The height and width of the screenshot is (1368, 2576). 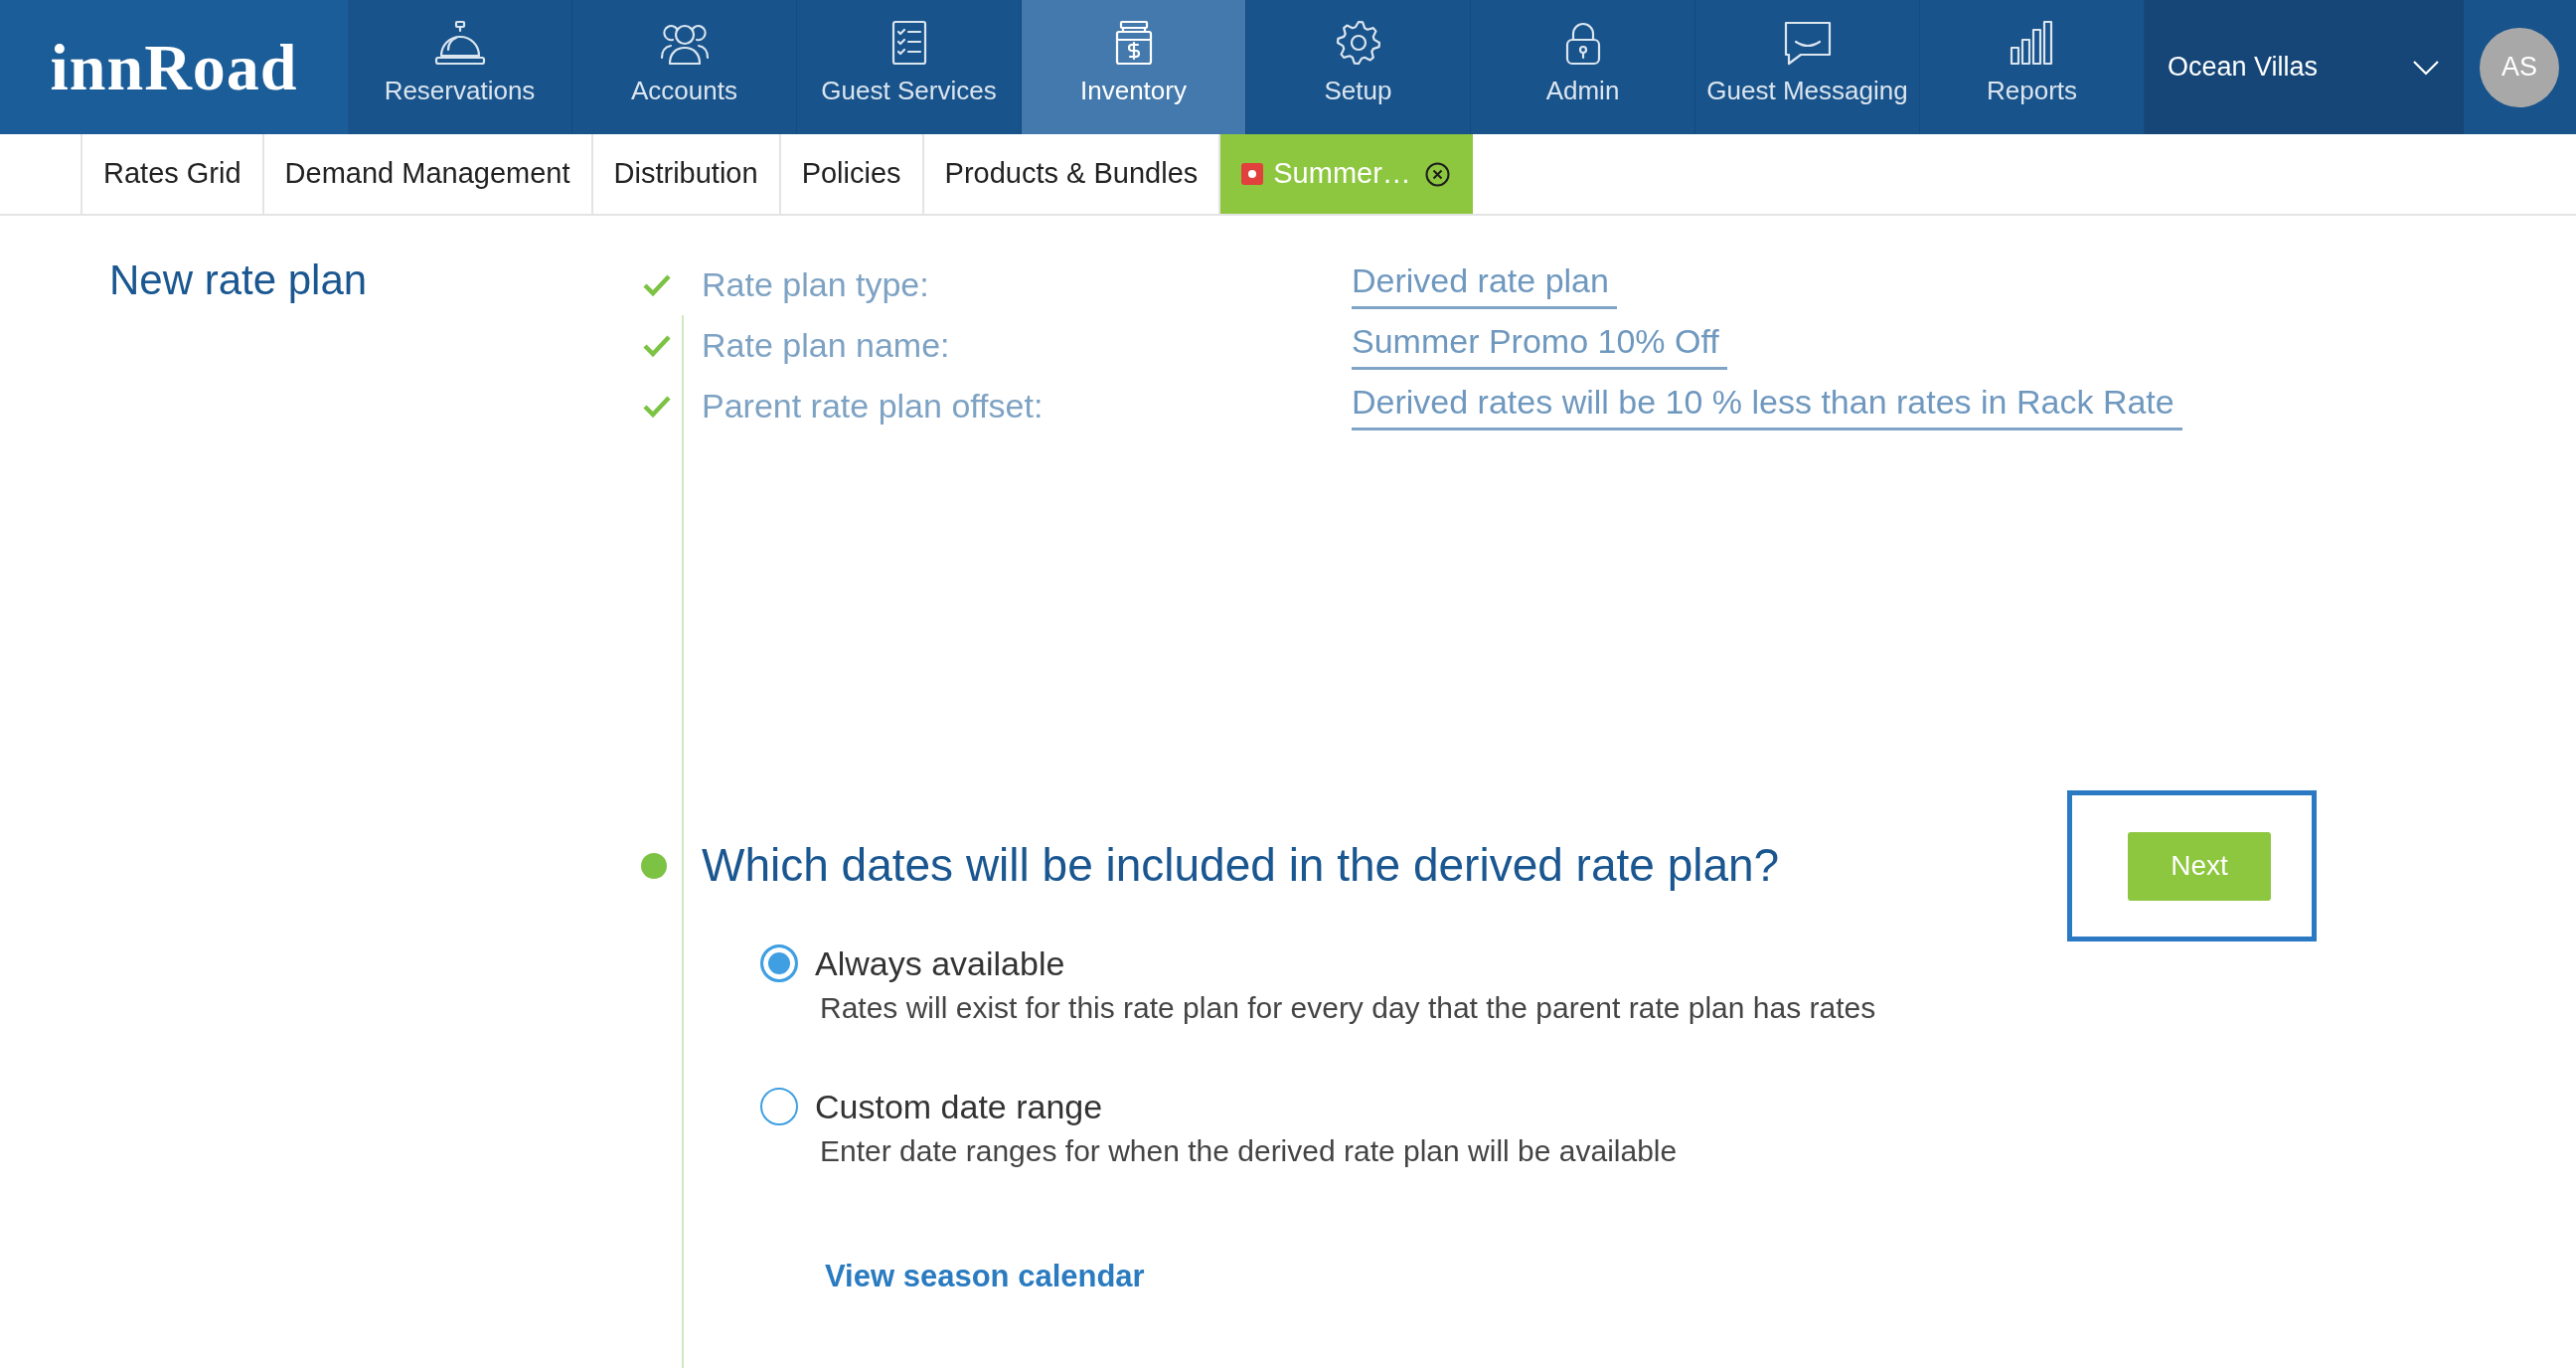 What do you see at coordinates (2304, 67) in the screenshot?
I see `property-selector: Ocean Villas` at bounding box center [2304, 67].